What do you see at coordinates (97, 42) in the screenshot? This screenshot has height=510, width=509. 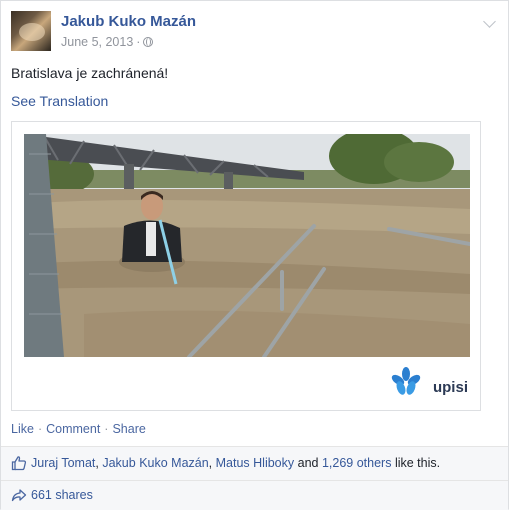 I see `post-date: June 5, 2013` at bounding box center [97, 42].